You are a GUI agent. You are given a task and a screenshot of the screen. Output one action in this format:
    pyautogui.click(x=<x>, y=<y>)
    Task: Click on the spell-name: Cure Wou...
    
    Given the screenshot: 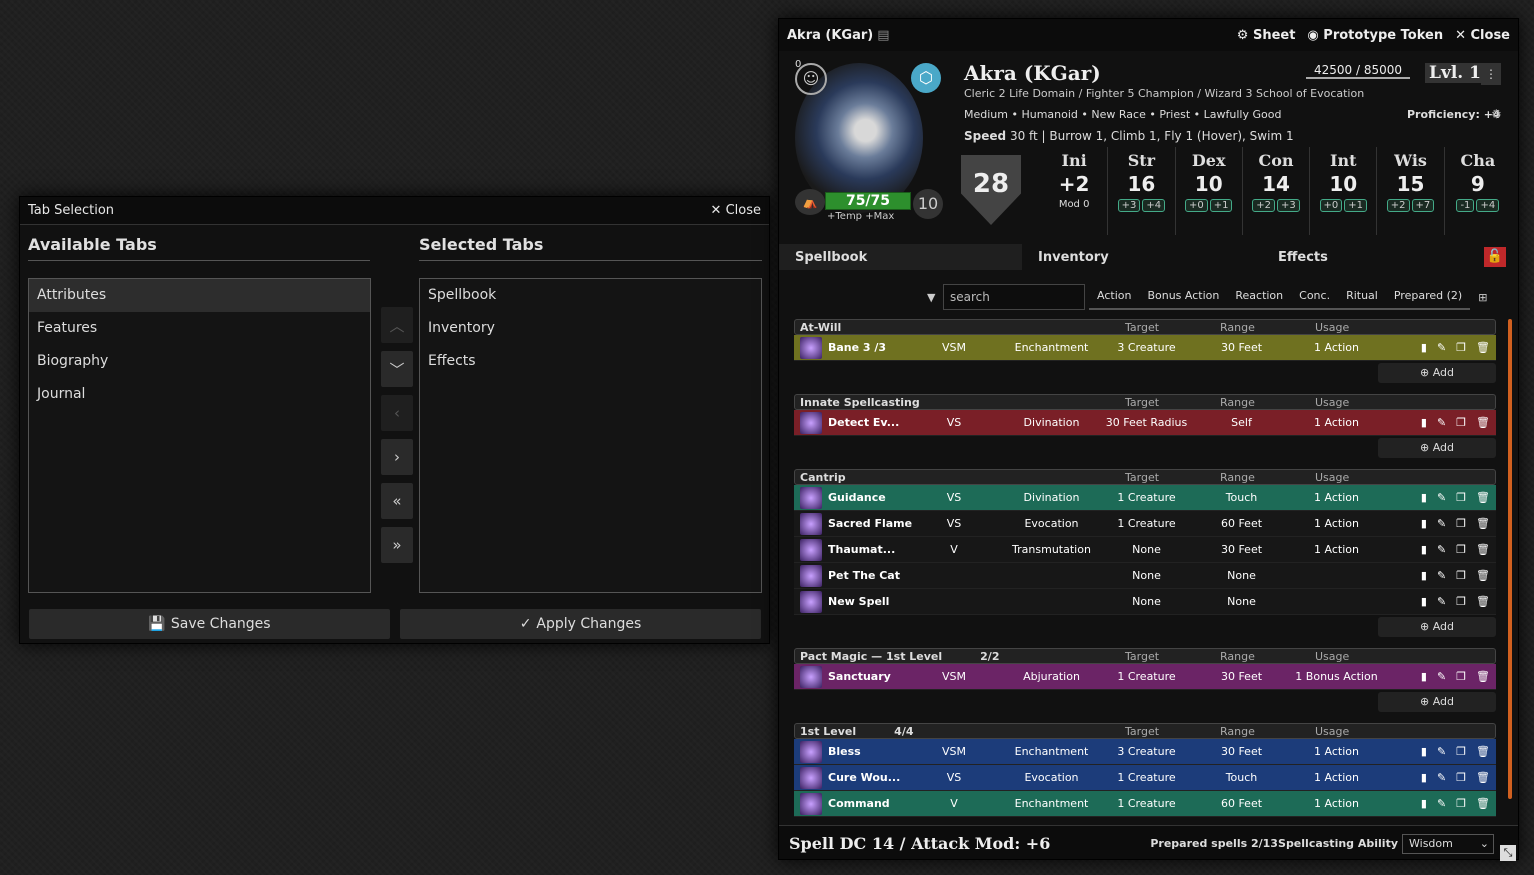 What is the action you would take?
    pyautogui.click(x=864, y=777)
    